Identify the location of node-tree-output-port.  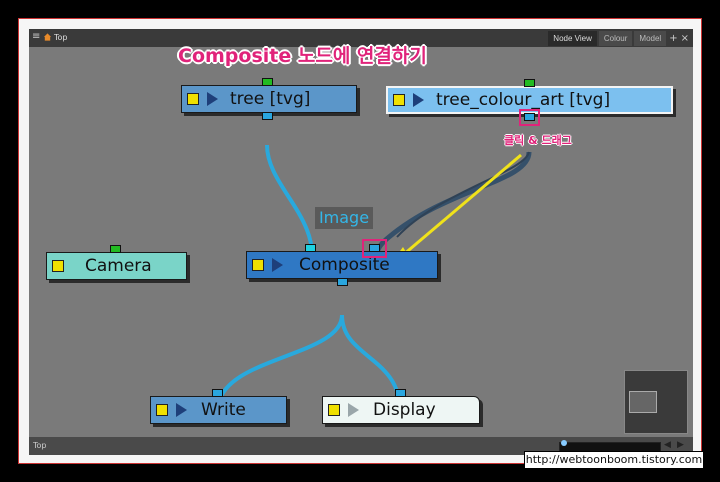
(267, 116).